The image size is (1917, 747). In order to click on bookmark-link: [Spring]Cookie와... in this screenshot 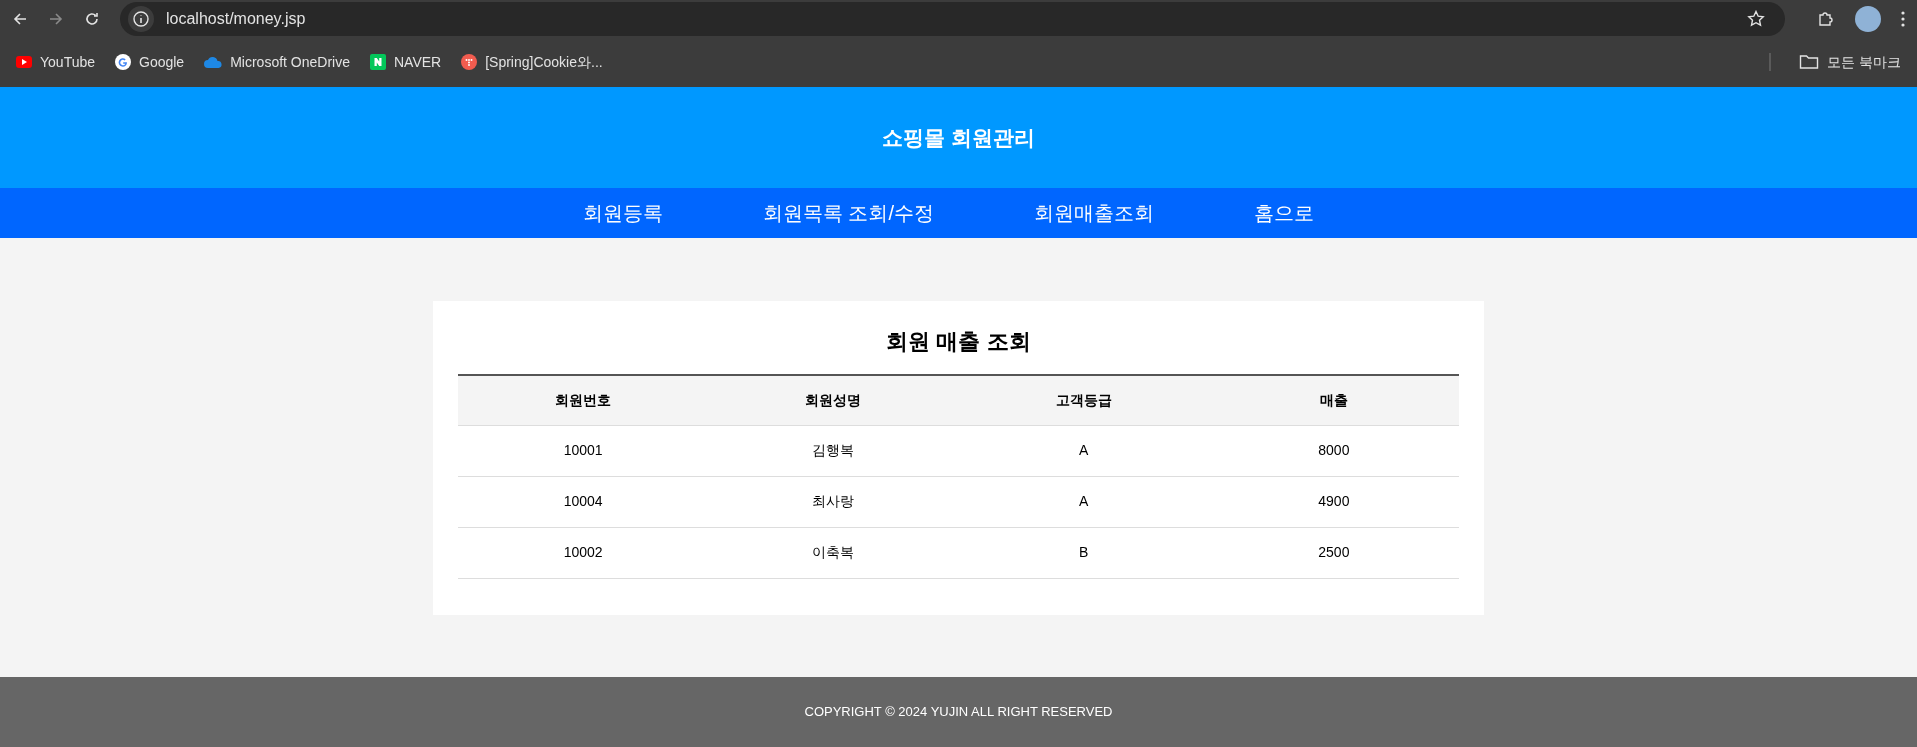, I will do `click(544, 62)`.